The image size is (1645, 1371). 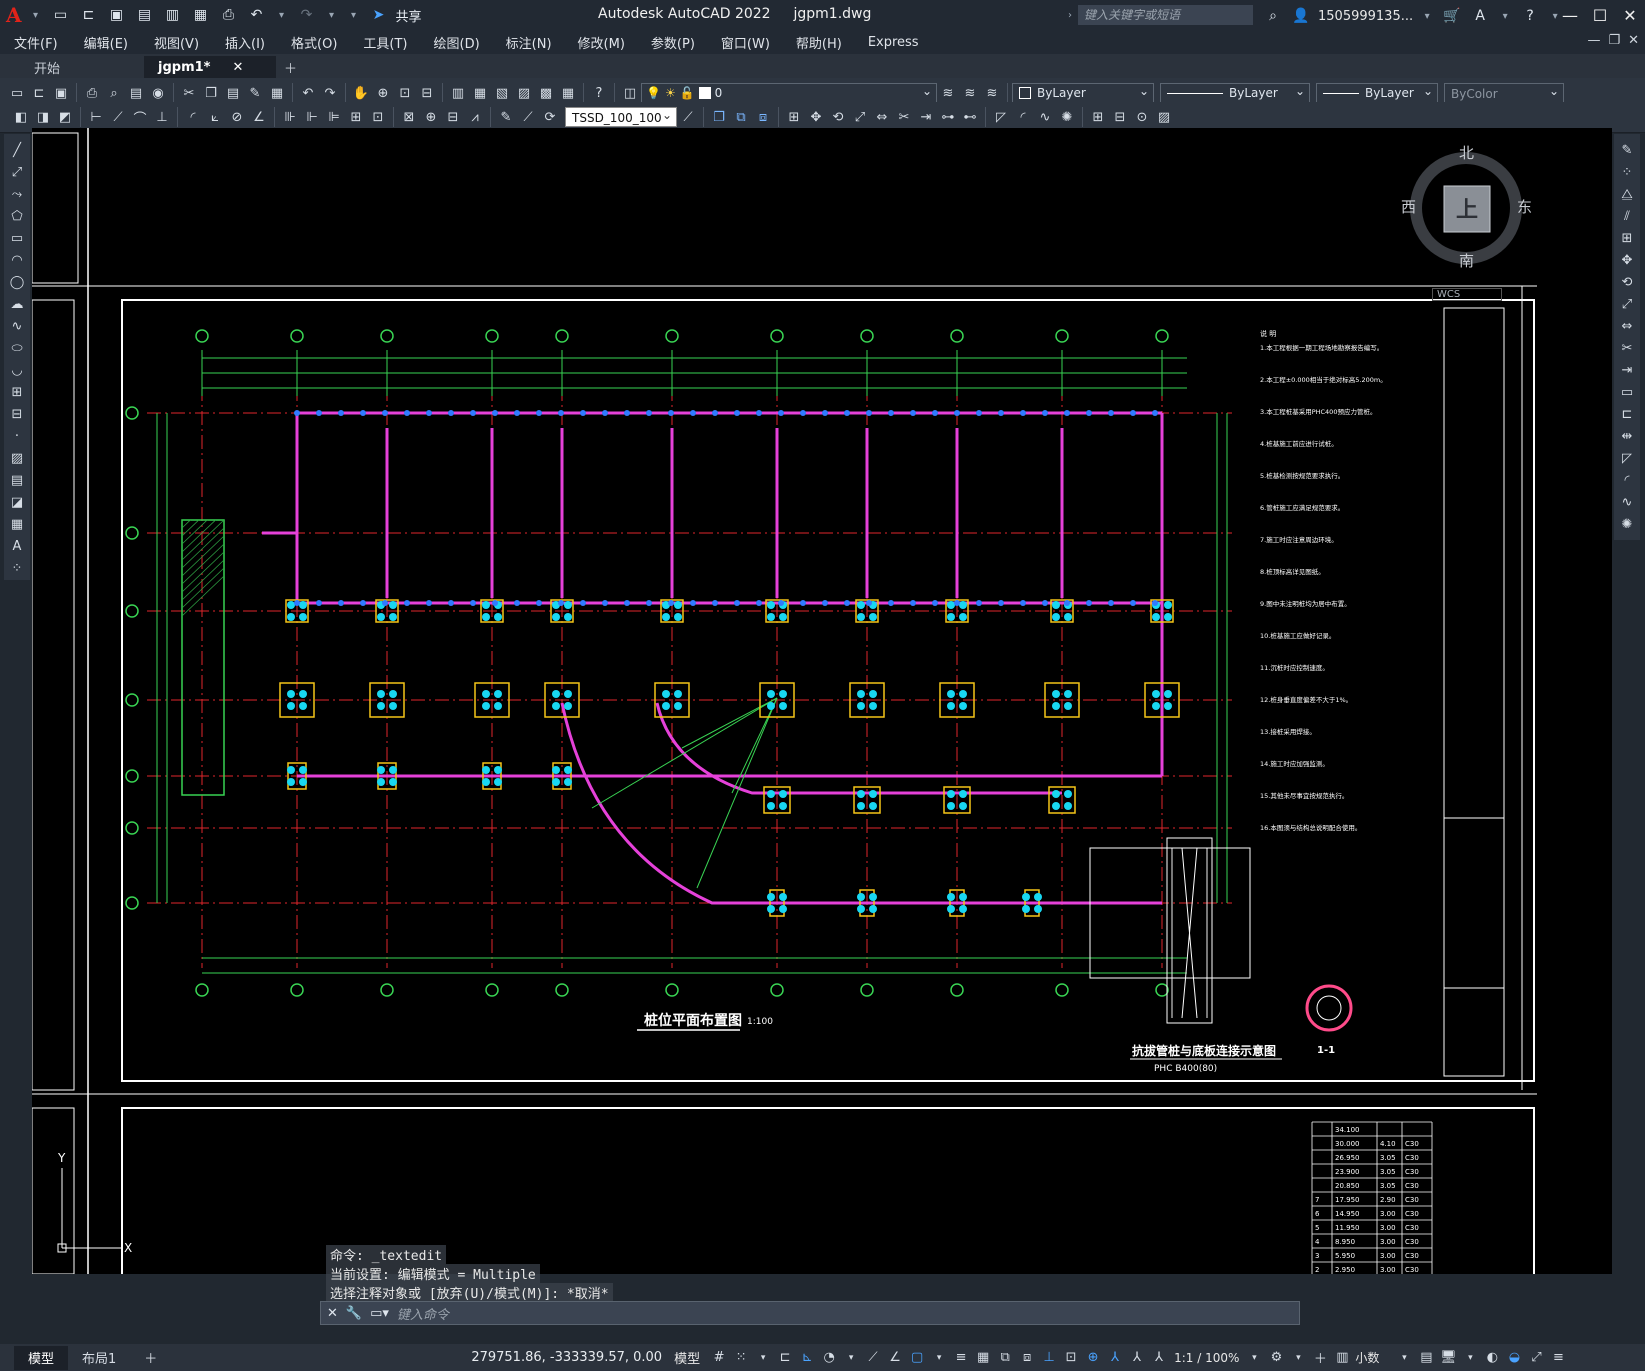 I want to click on open-icon: ⊏, so click(x=39, y=93).